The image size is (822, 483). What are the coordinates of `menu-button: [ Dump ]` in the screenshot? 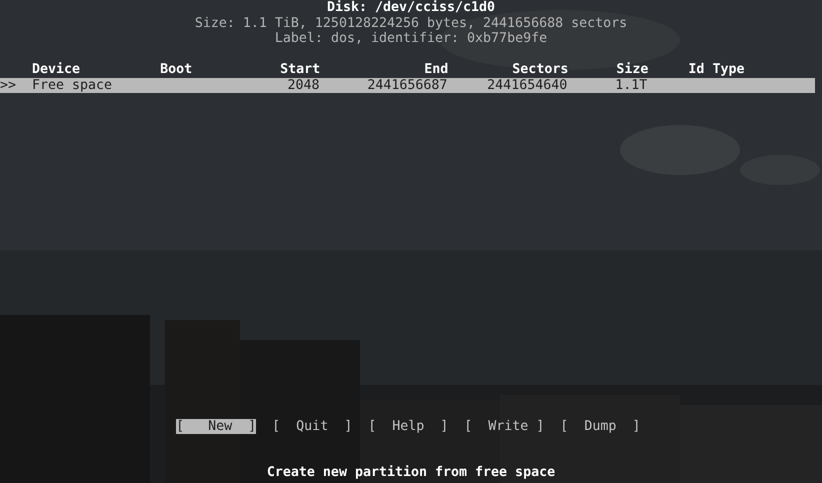 It's located at (600, 426).